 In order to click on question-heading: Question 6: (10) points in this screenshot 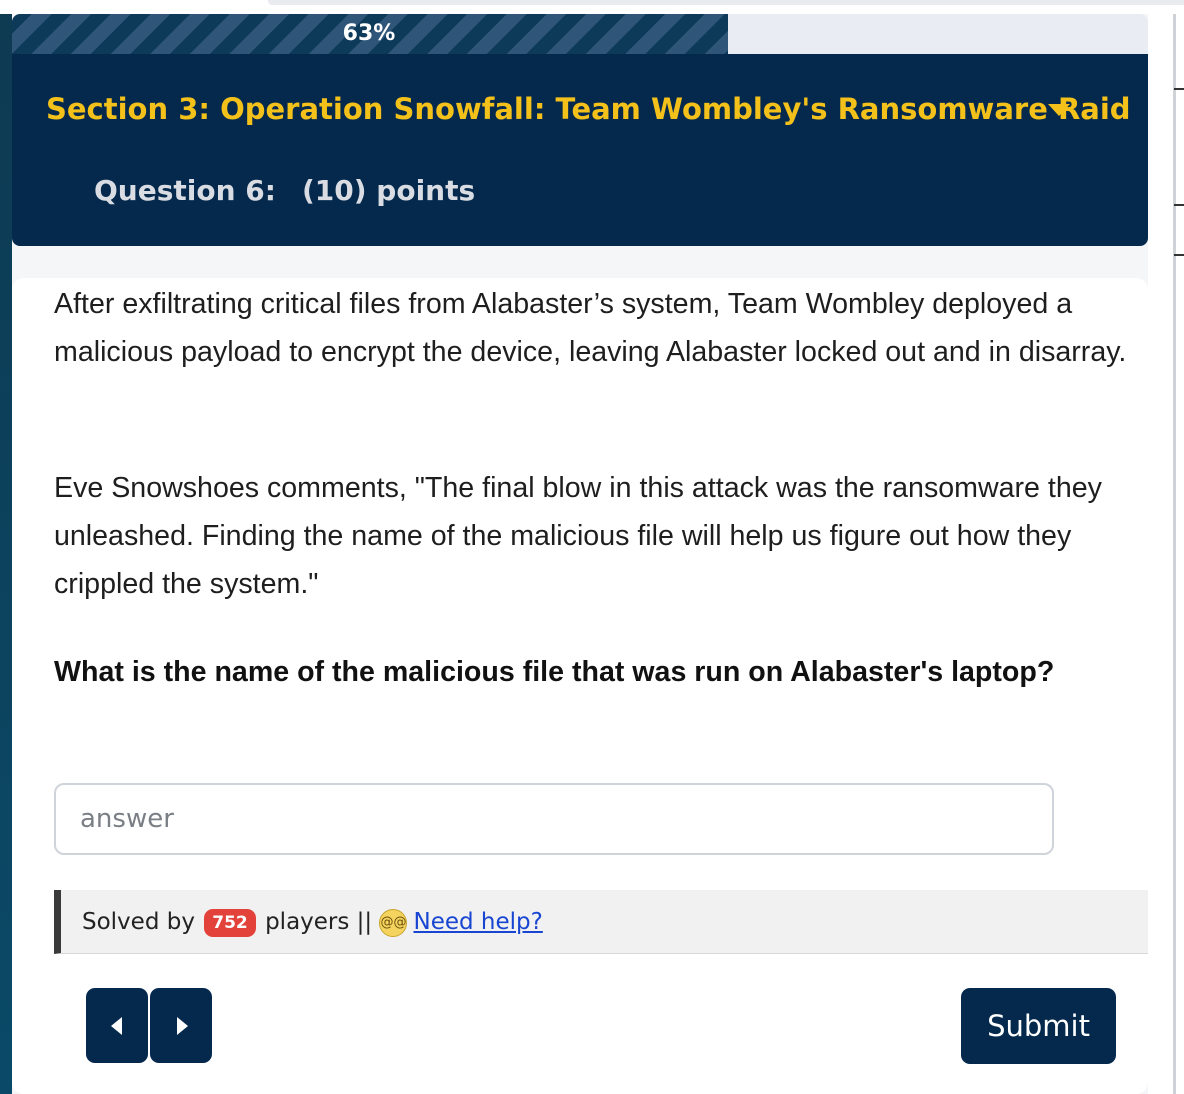, I will do `click(284, 190)`.